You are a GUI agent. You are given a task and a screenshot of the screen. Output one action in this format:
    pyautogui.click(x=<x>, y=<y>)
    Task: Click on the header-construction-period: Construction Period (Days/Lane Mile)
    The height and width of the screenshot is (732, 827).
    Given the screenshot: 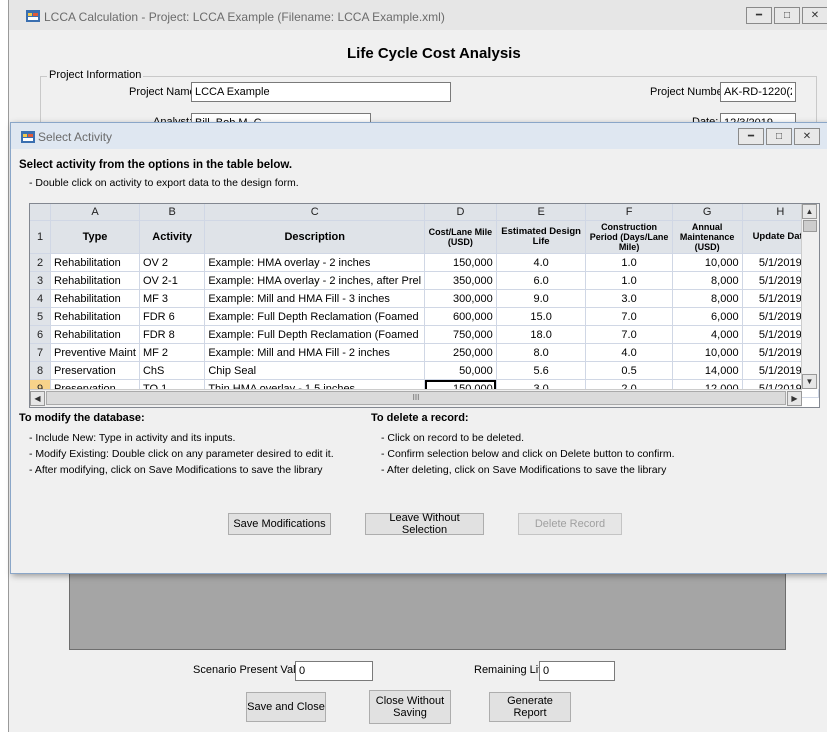 What is the action you would take?
    pyautogui.click(x=629, y=237)
    